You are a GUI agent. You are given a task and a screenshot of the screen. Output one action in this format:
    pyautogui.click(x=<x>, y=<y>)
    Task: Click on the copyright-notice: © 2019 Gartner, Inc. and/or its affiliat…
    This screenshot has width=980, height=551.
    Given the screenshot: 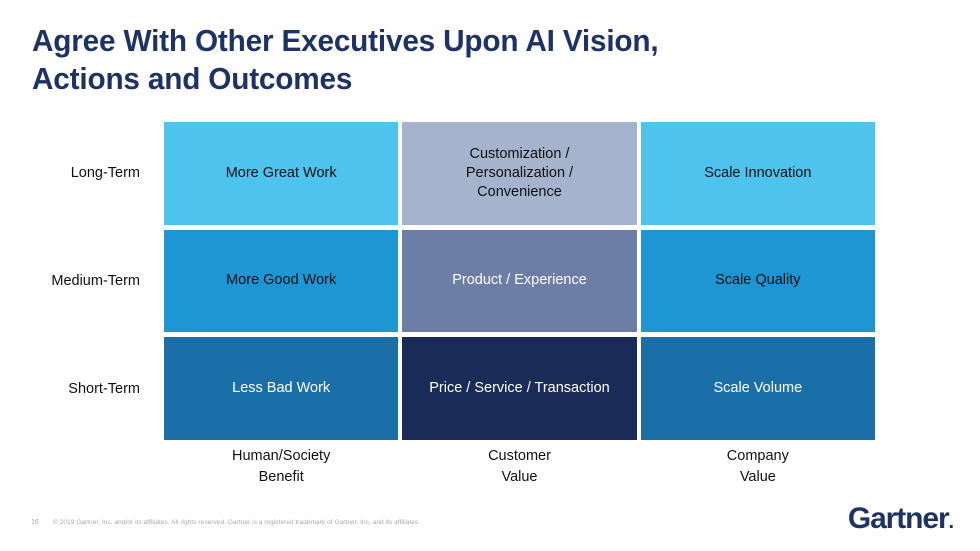 What is the action you would take?
    pyautogui.click(x=237, y=522)
    